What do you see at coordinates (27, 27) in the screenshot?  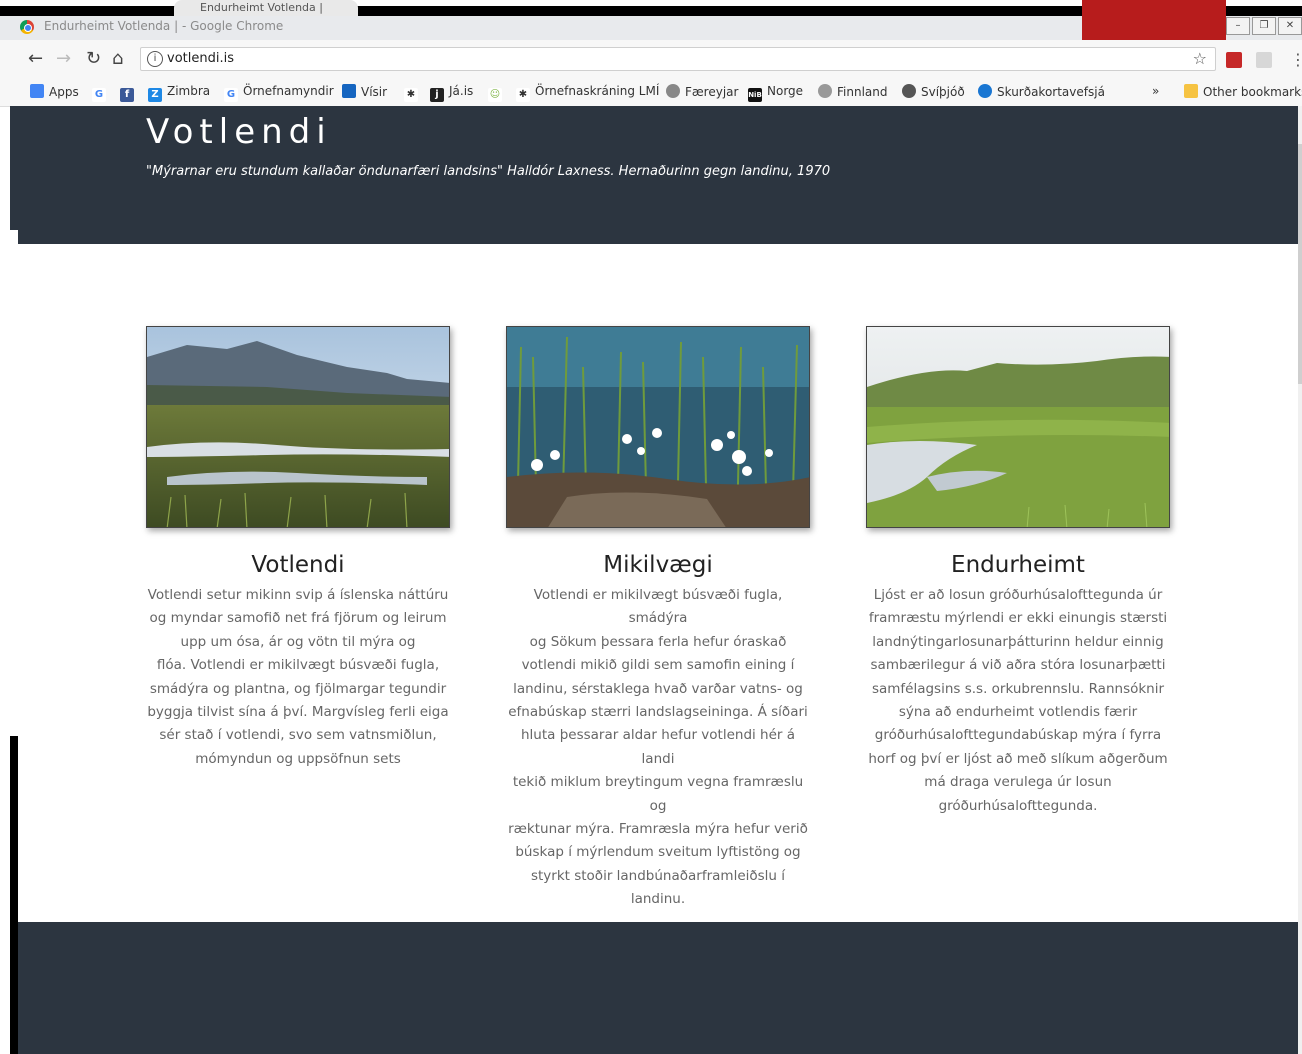 I see `chrome-logo-icon` at bounding box center [27, 27].